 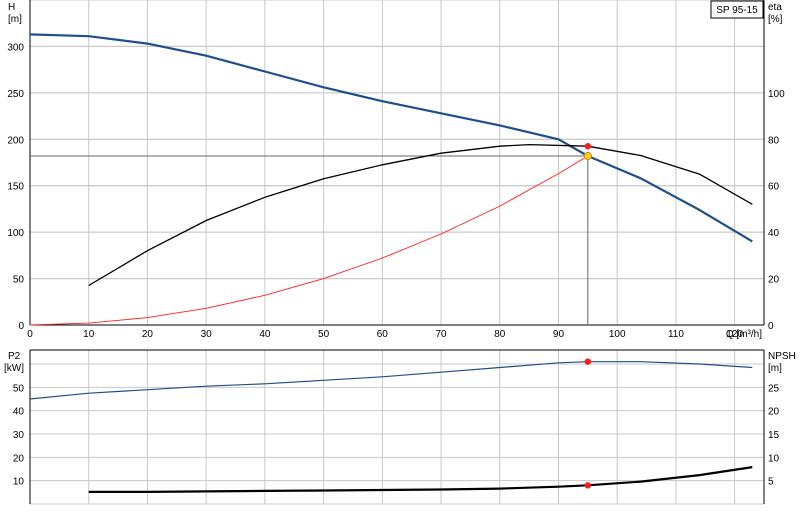 What do you see at coordinates (776, 94) in the screenshot?
I see `top-y-right-tick-label: 100` at bounding box center [776, 94].